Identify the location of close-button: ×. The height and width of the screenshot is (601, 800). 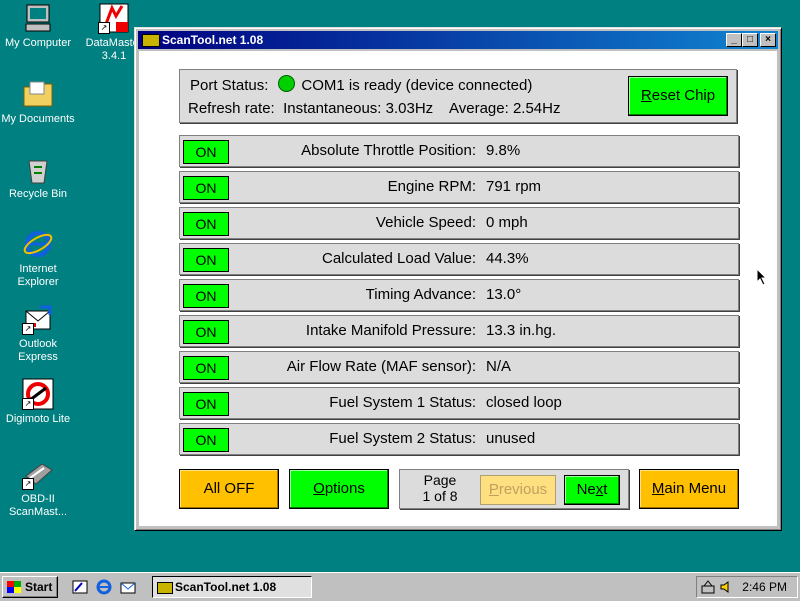
(768, 40).